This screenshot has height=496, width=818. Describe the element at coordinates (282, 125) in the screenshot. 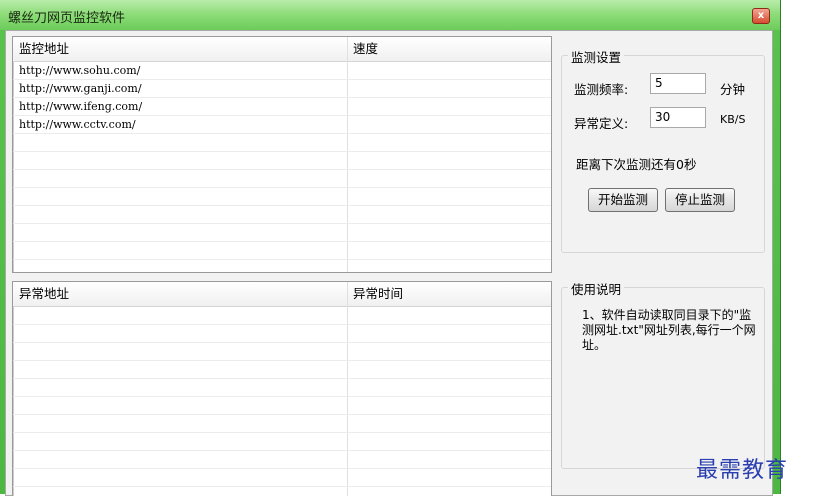

I see `table-row: http://www.cctv.com/` at that location.